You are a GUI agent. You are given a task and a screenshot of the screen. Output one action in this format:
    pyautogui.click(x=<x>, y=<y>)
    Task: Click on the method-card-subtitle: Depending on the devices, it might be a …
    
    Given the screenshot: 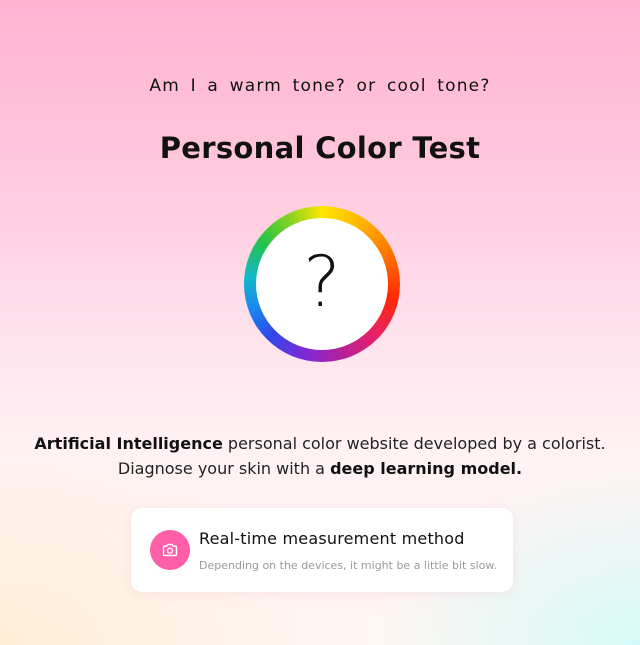 What is the action you would take?
    pyautogui.click(x=348, y=565)
    